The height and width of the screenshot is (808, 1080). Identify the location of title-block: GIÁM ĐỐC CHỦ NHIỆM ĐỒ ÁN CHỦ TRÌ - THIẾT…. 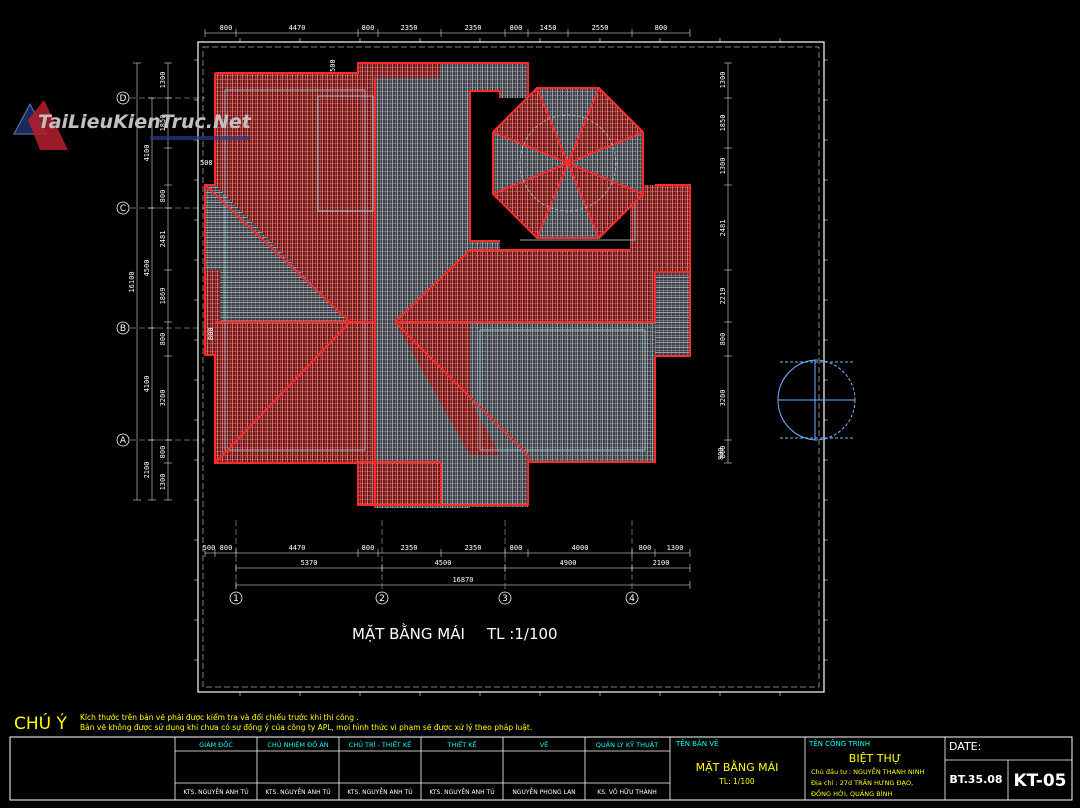
(541, 768).